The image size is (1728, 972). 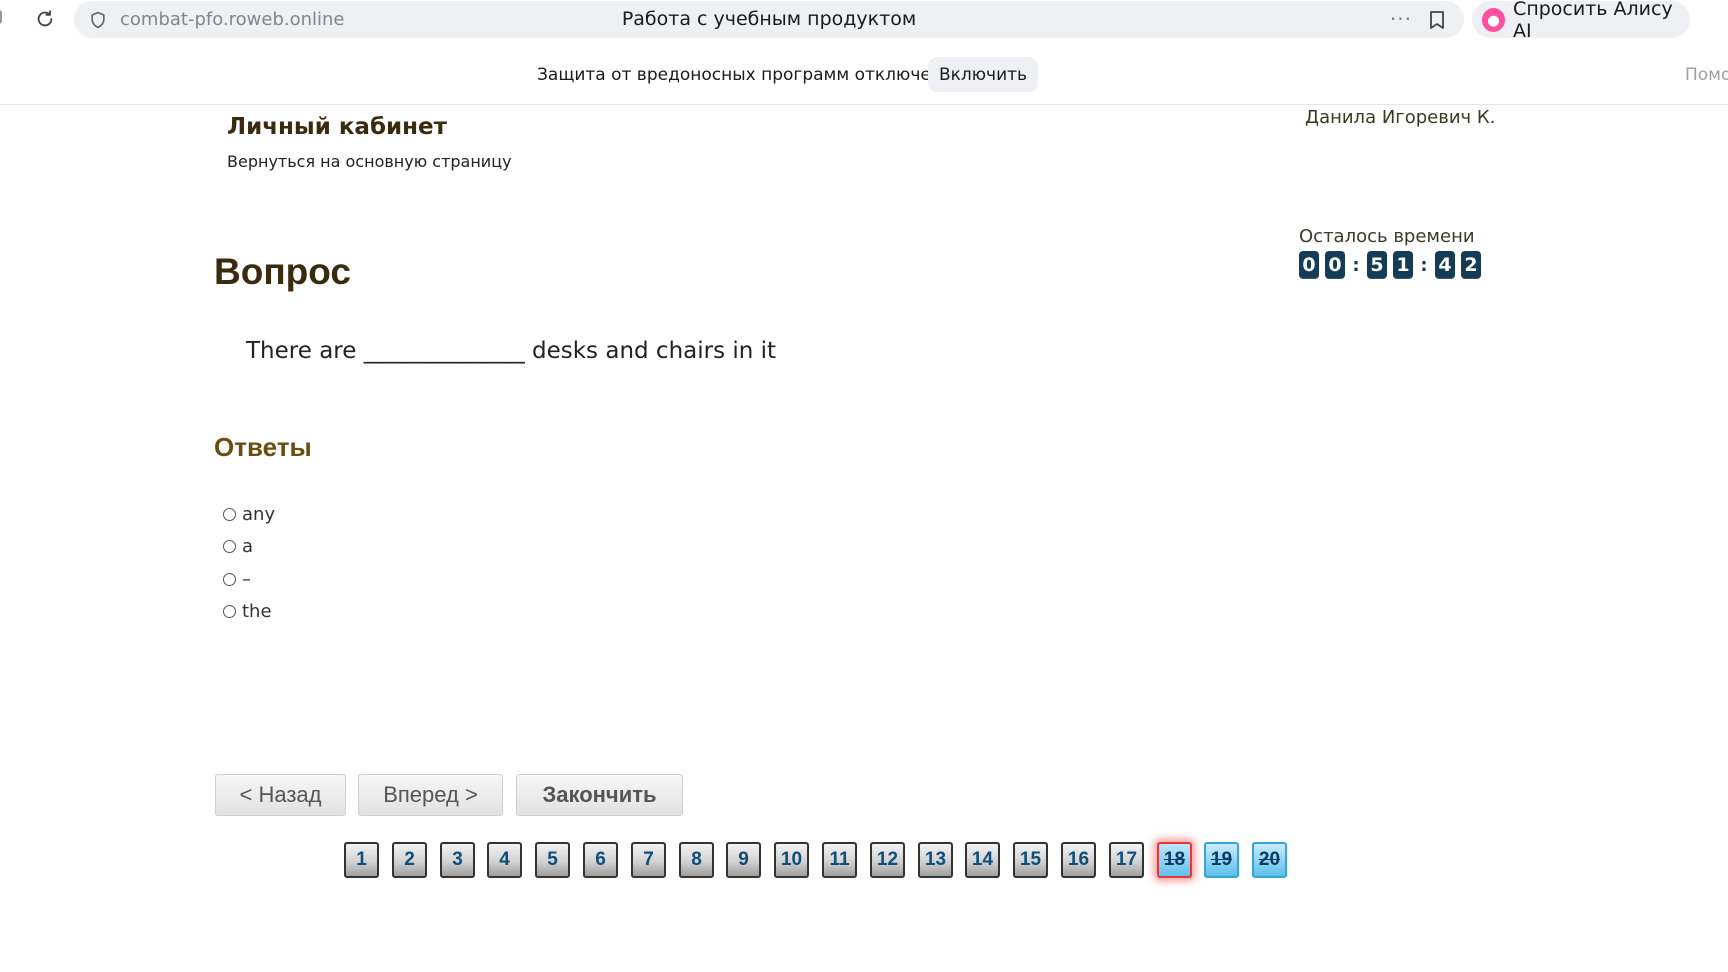 I want to click on alice-button: Спросить Алису AI, so click(x=1581, y=21).